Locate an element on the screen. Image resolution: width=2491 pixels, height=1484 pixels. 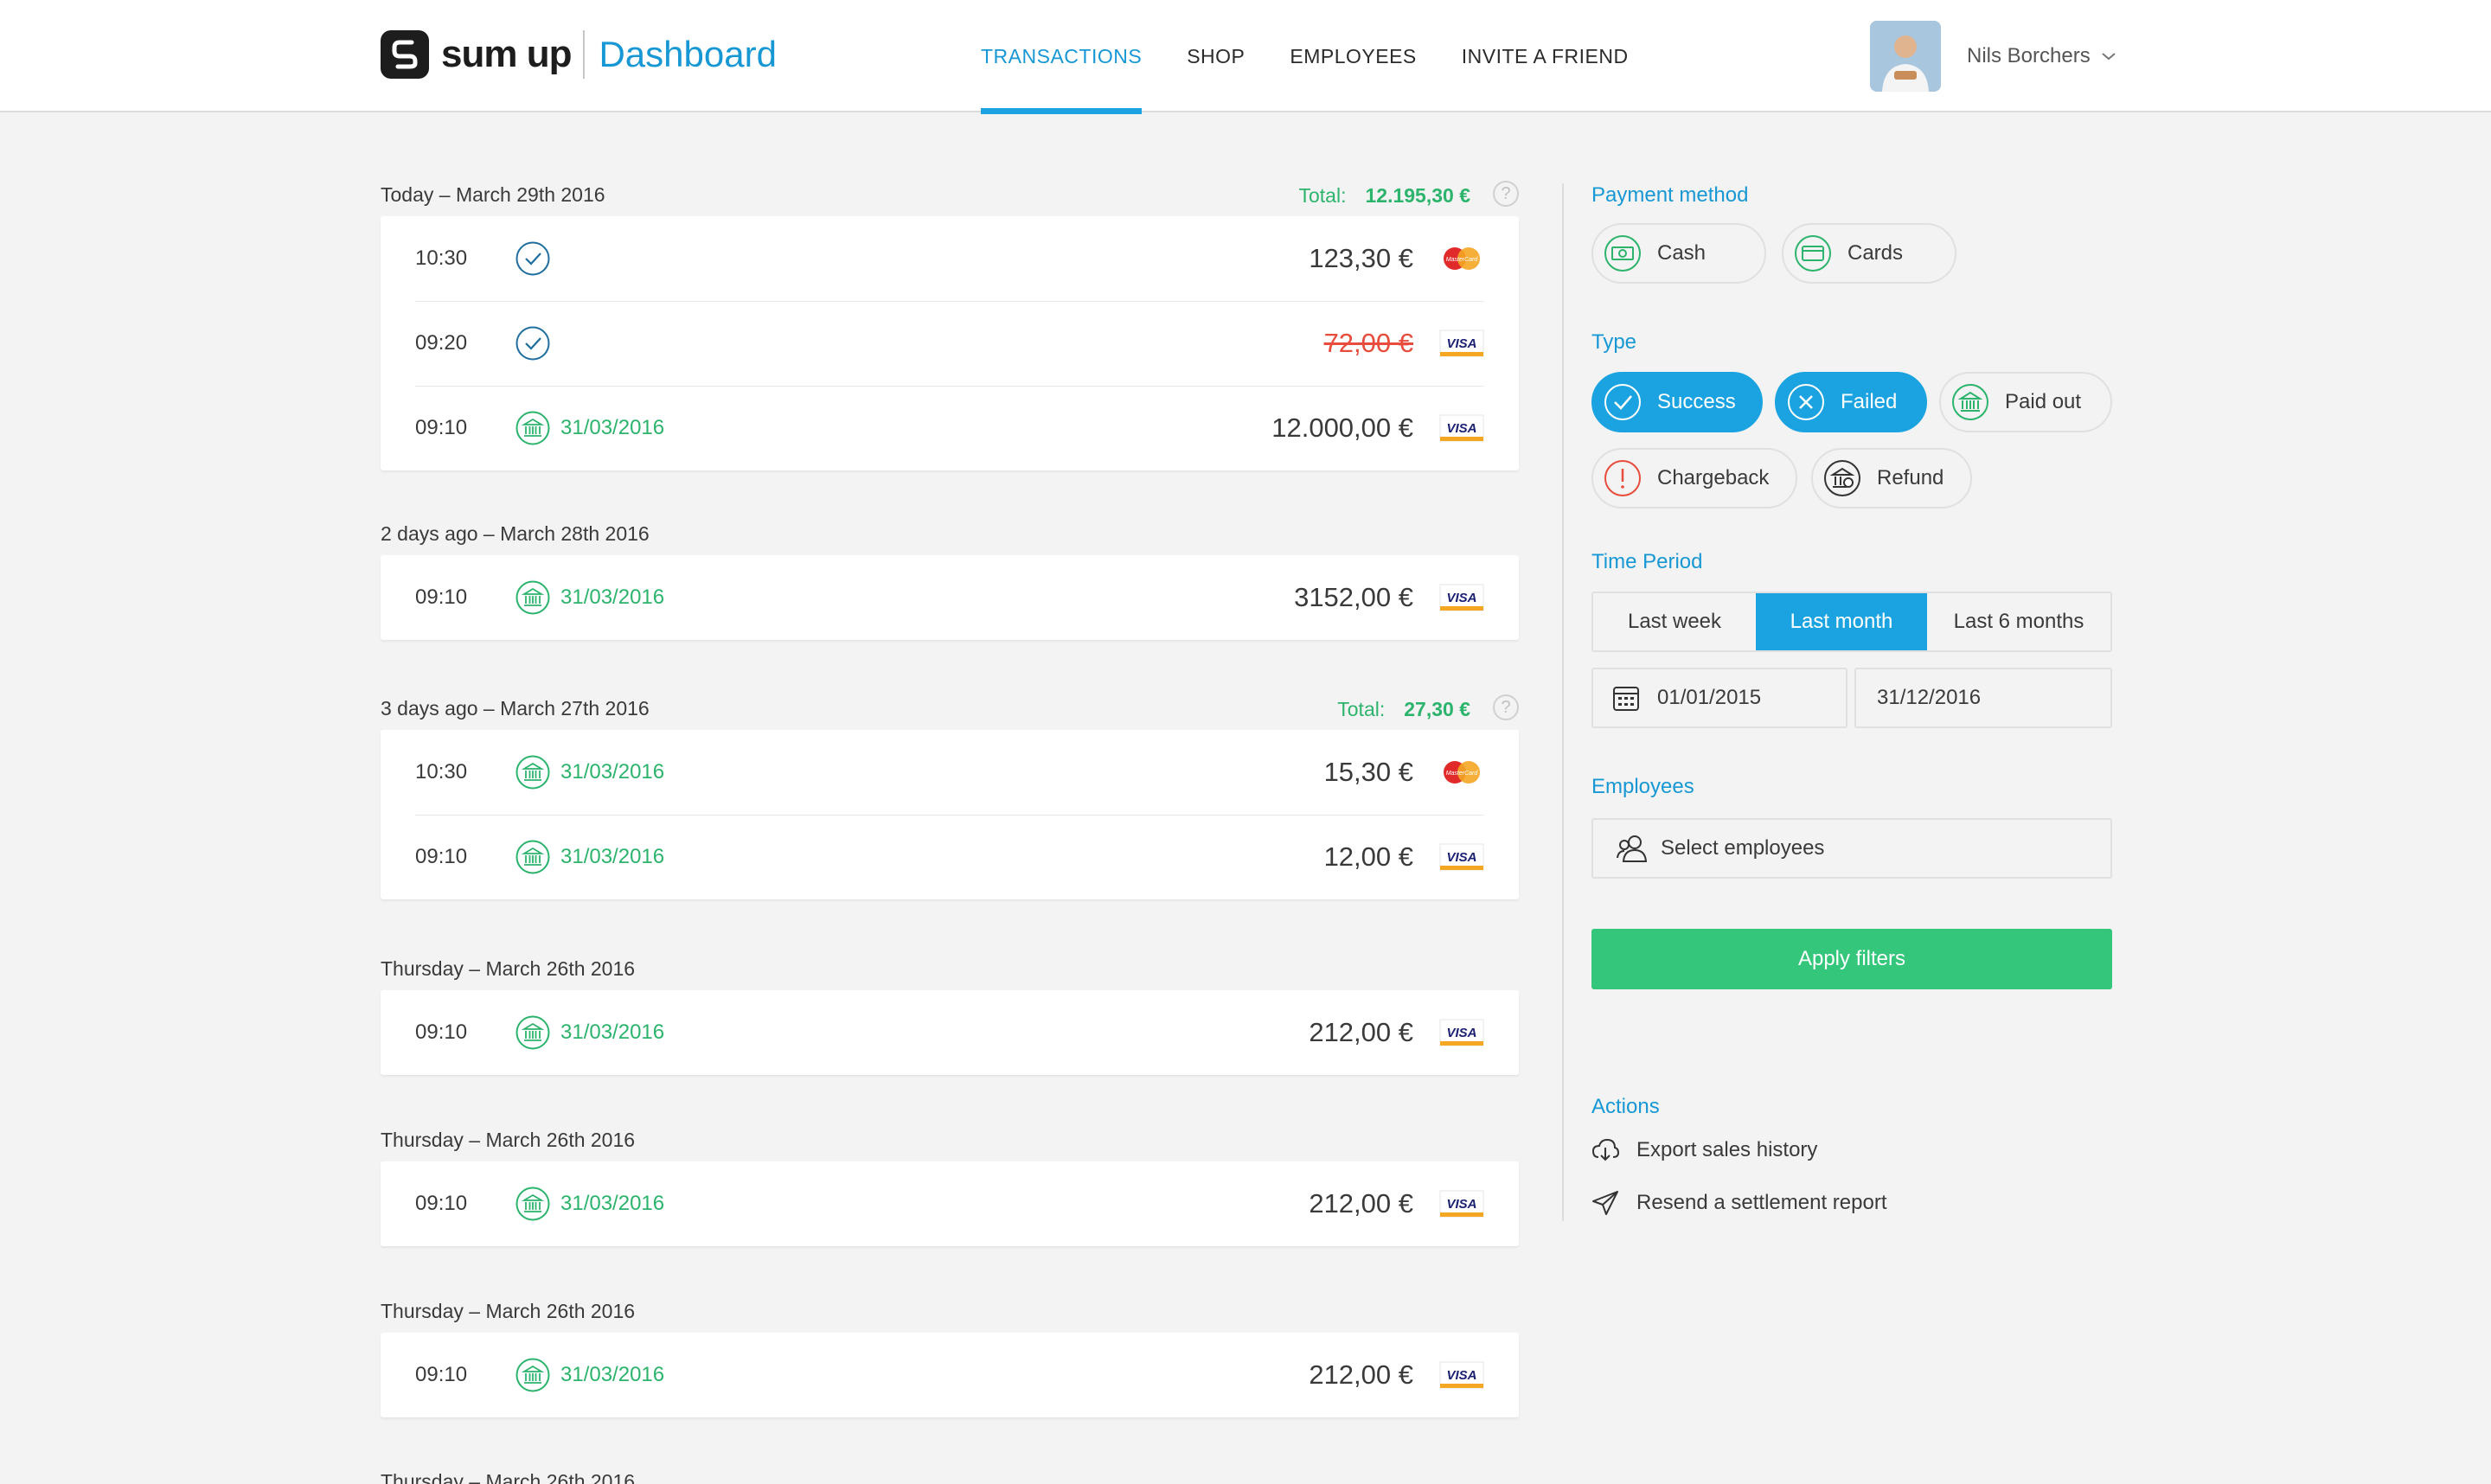
day-header: Thursday – March 26th 2016 is located at coordinates (950, 1472).